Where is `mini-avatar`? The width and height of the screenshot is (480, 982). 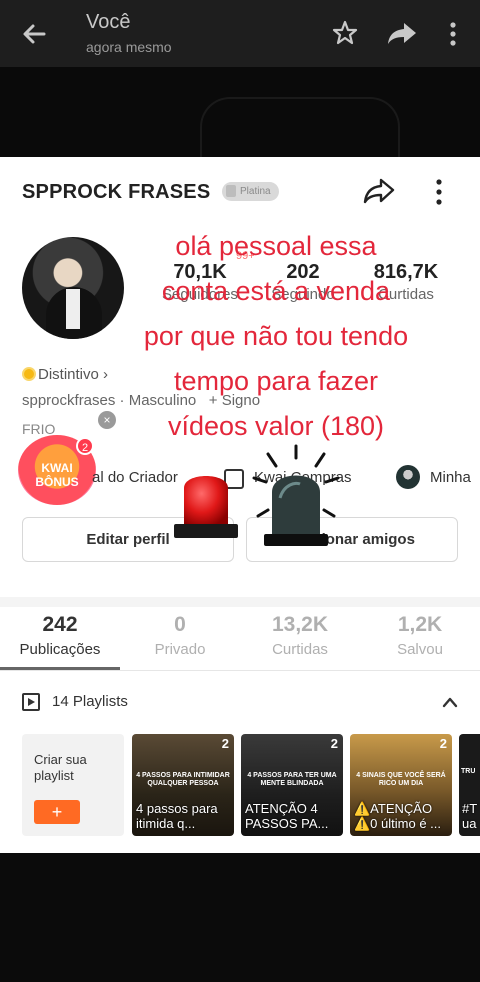
mini-avatar is located at coordinates (408, 477).